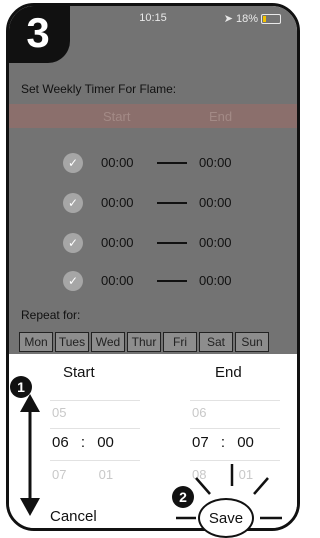  I want to click on scroll-arrow-icon, so click(30, 455).